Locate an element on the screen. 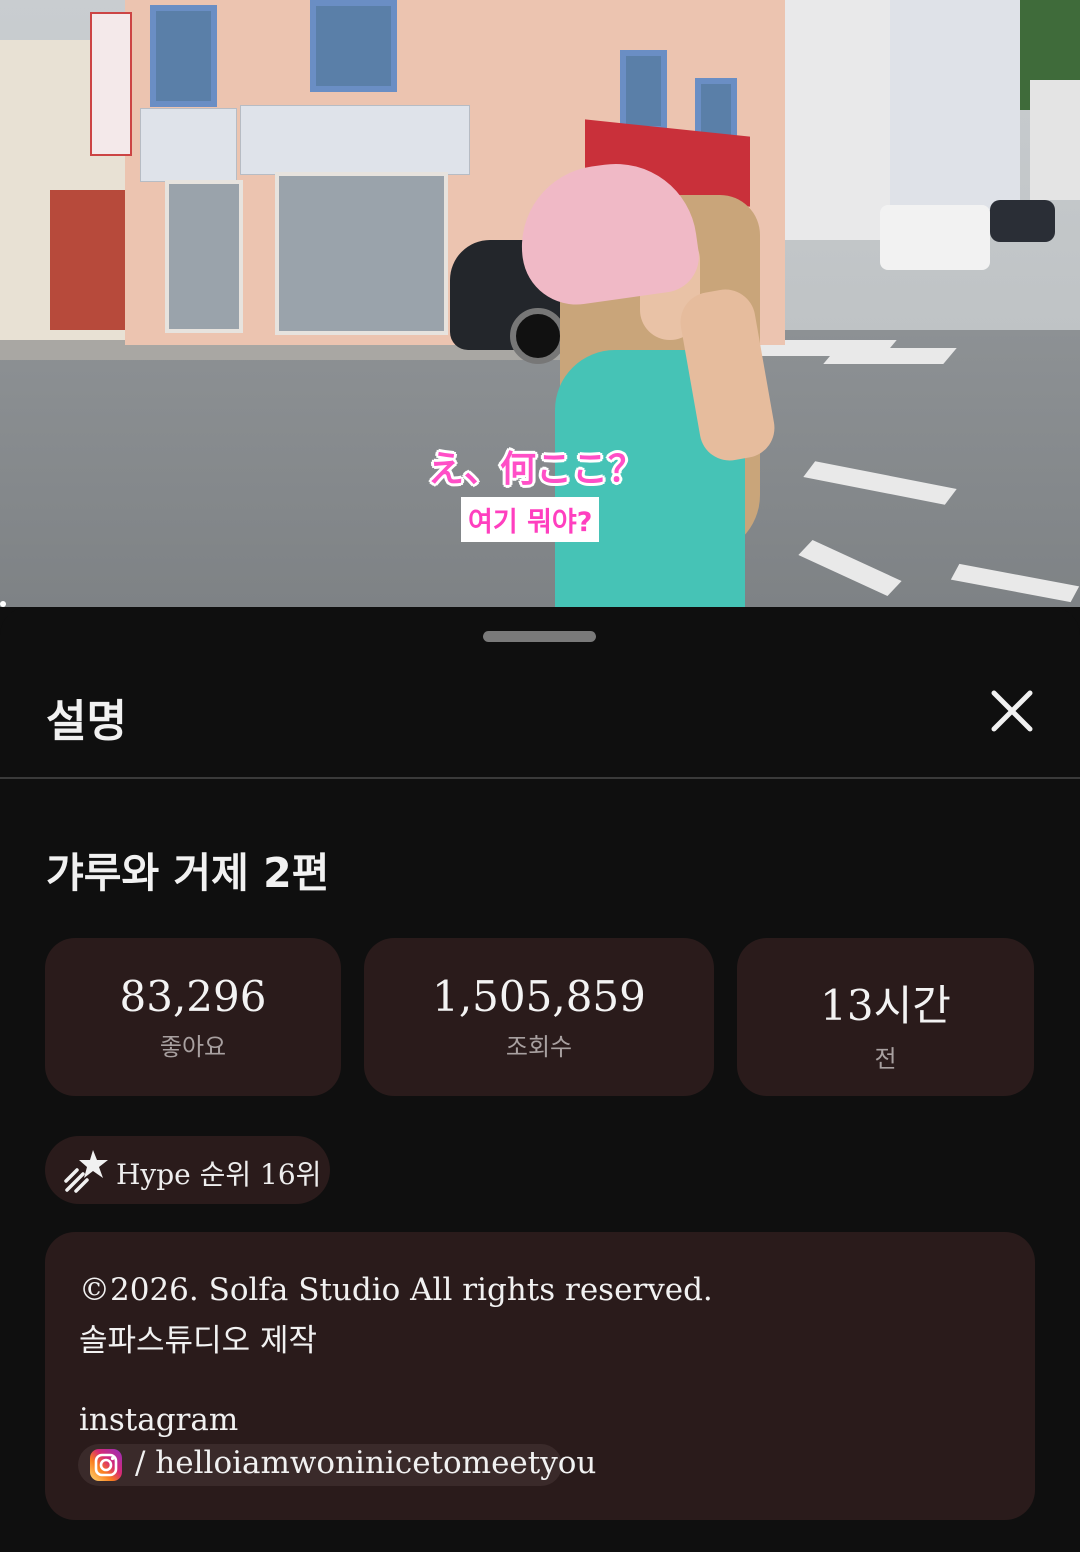  copyright-text: ©2026. Solfa Studio All rights reserved. is located at coordinates (396, 1290).